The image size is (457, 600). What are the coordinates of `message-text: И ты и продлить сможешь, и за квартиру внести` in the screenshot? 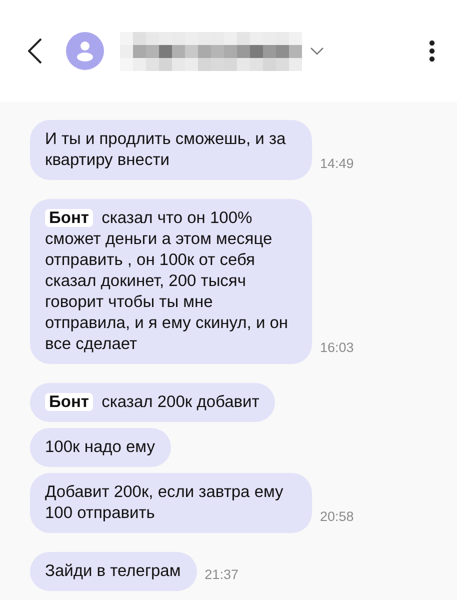 It's located at (166, 150).